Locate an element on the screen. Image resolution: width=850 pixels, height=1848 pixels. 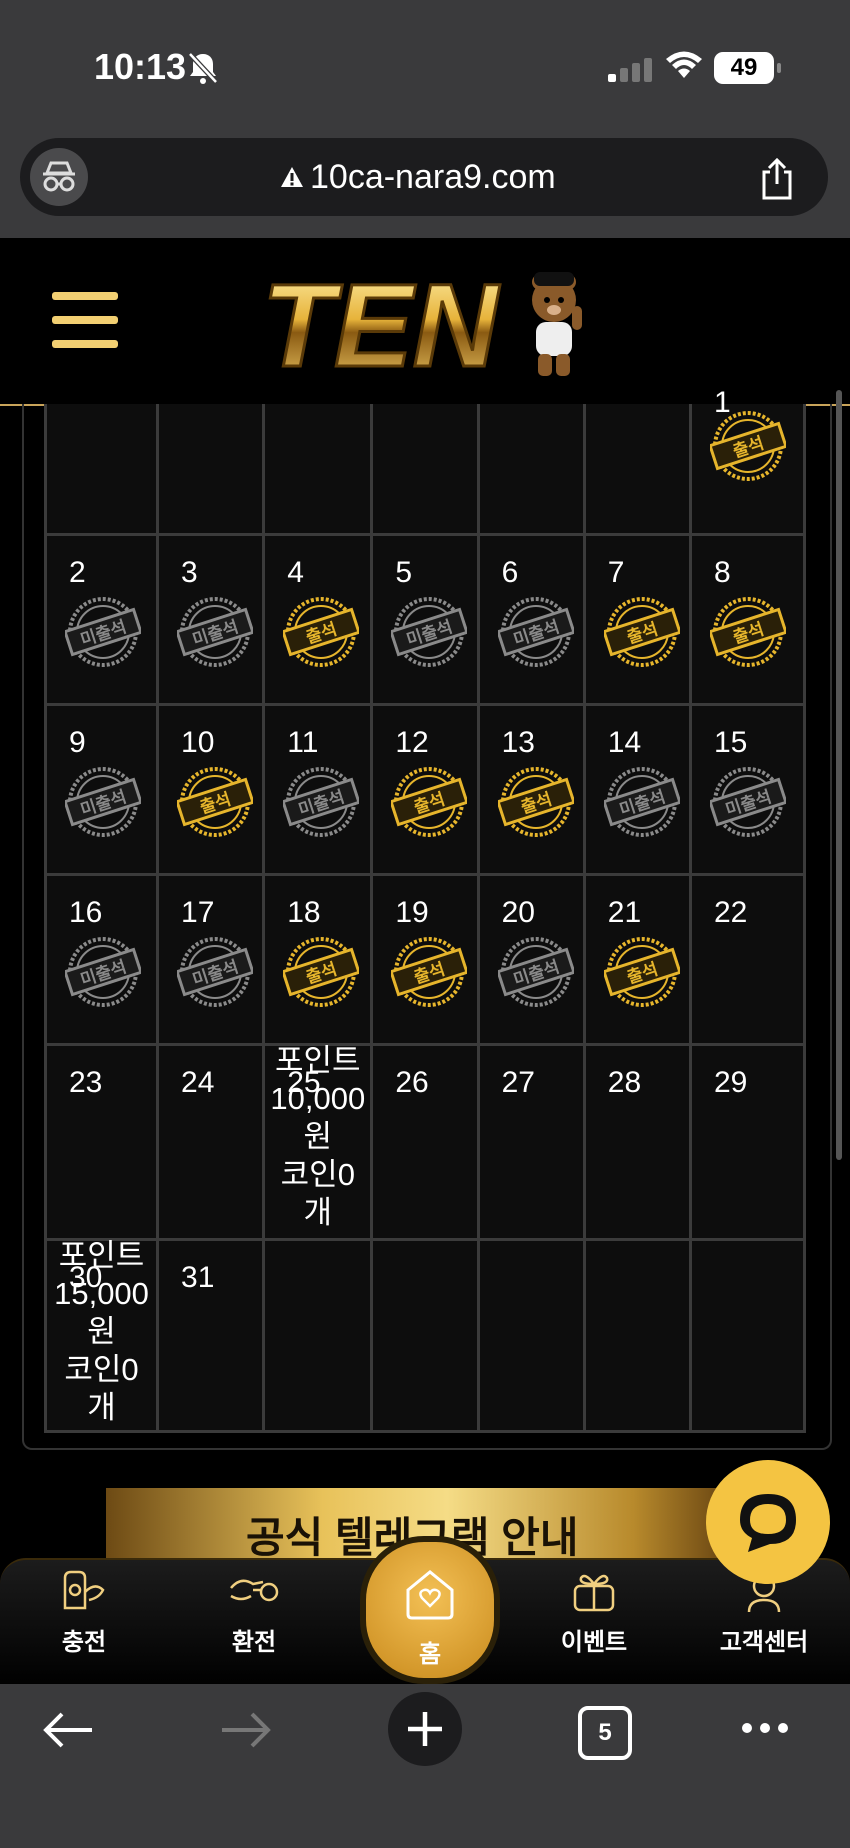
back-arrow-icon is located at coordinates (68, 1730).